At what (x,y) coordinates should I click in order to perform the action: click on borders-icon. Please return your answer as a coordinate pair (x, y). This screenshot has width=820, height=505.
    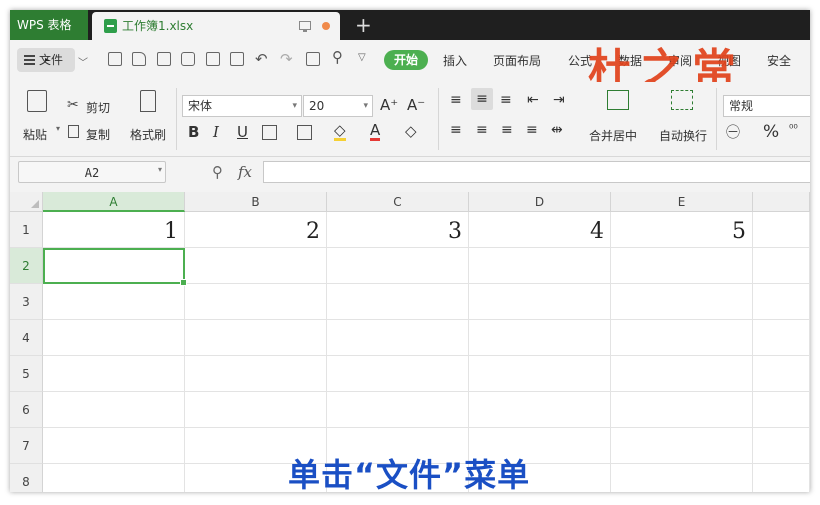
    Looking at the image, I should click on (269, 132).